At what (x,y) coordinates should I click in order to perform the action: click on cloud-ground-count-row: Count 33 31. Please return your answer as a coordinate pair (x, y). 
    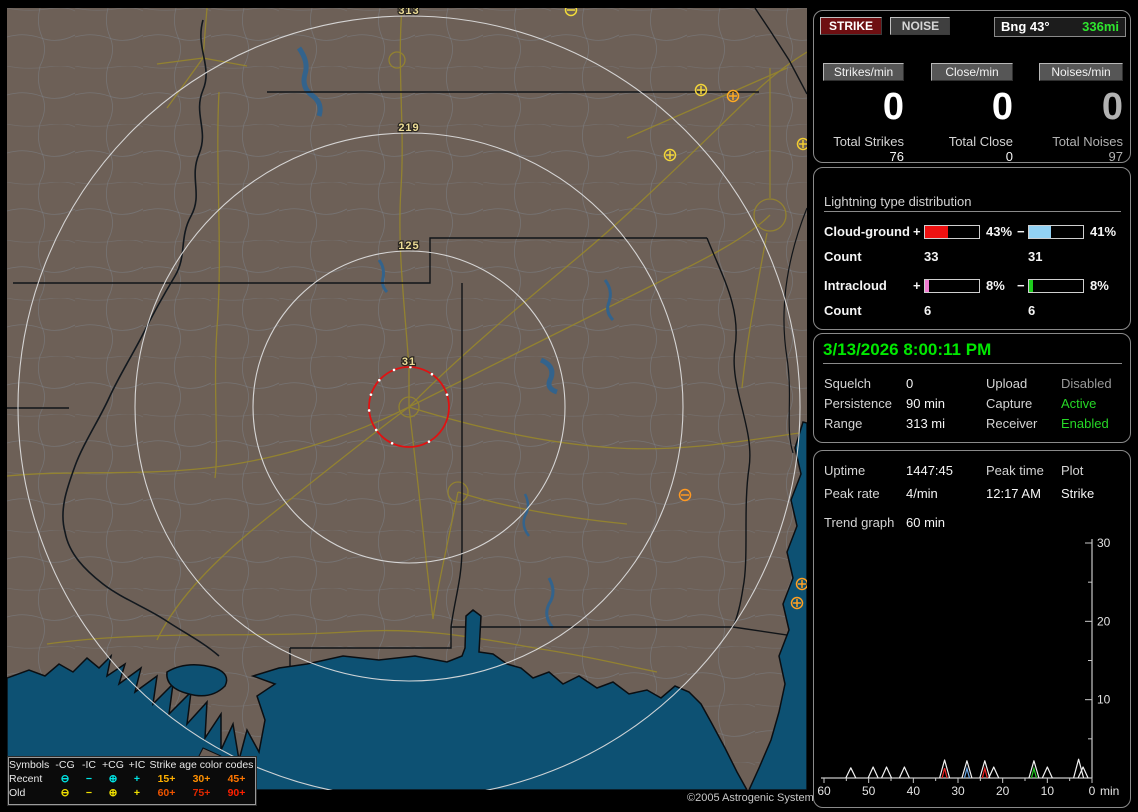
    Looking at the image, I should click on (973, 257).